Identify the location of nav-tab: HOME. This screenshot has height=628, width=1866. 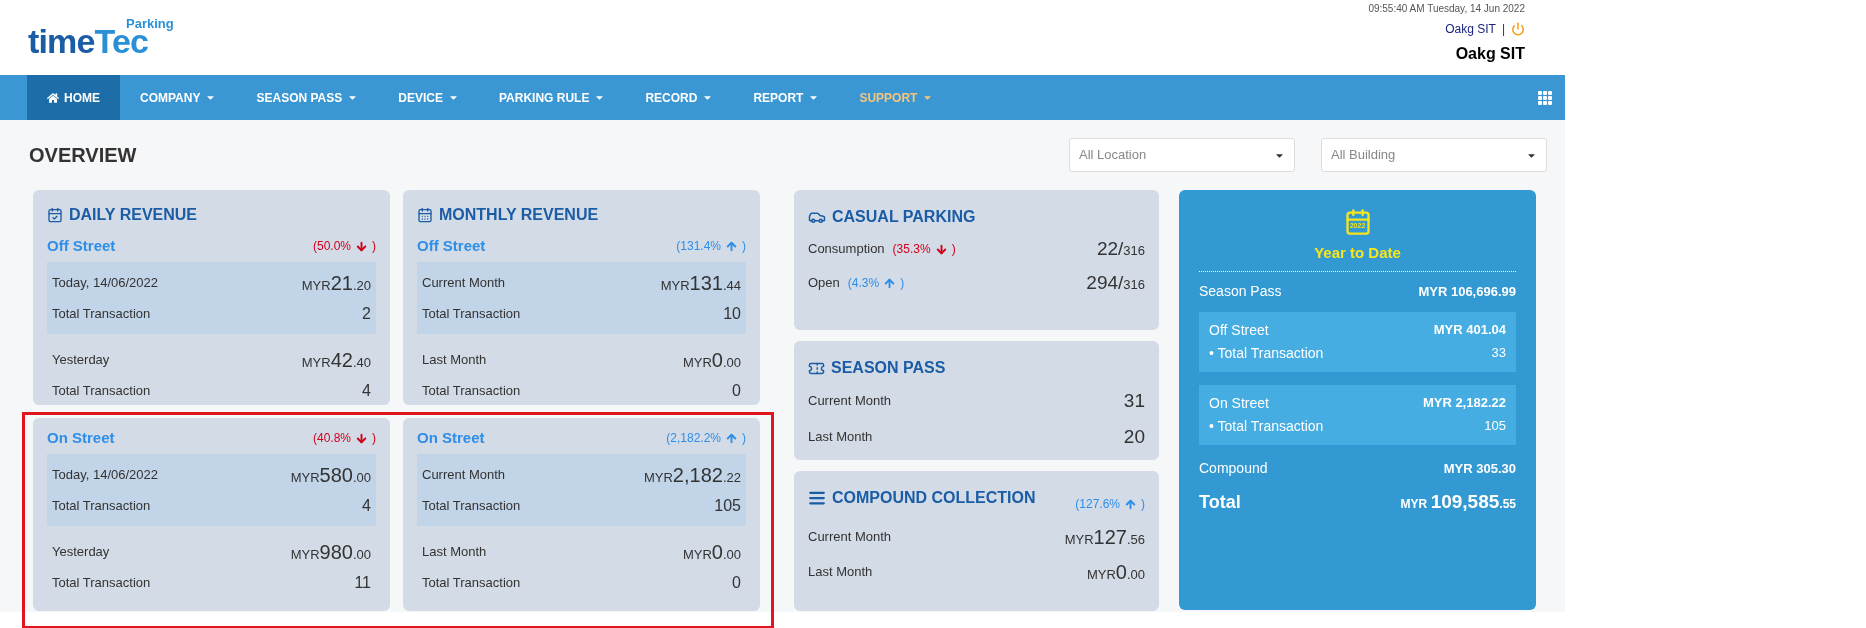
(73, 97).